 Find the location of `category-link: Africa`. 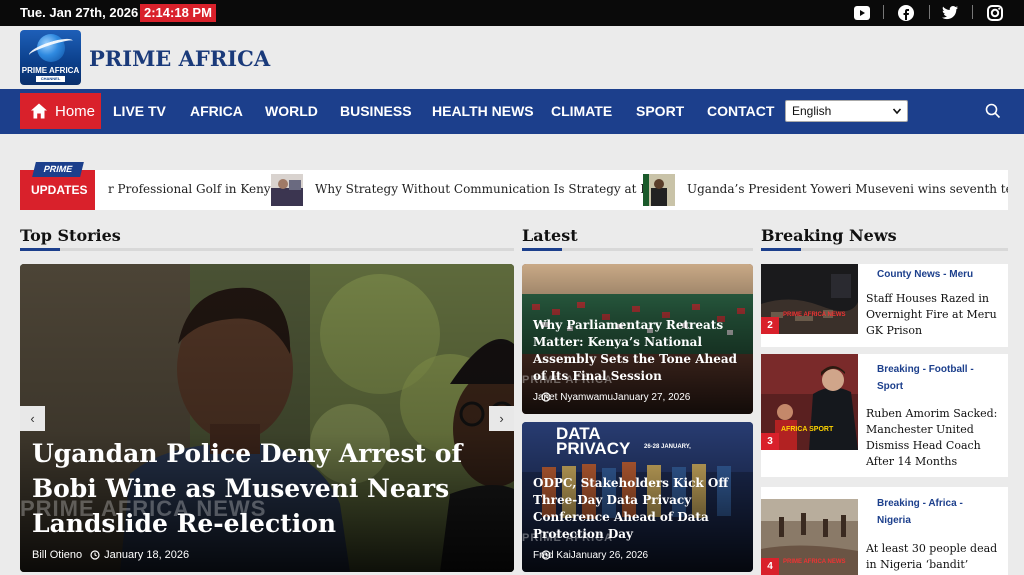

category-link: Africa is located at coordinates (942, 503).